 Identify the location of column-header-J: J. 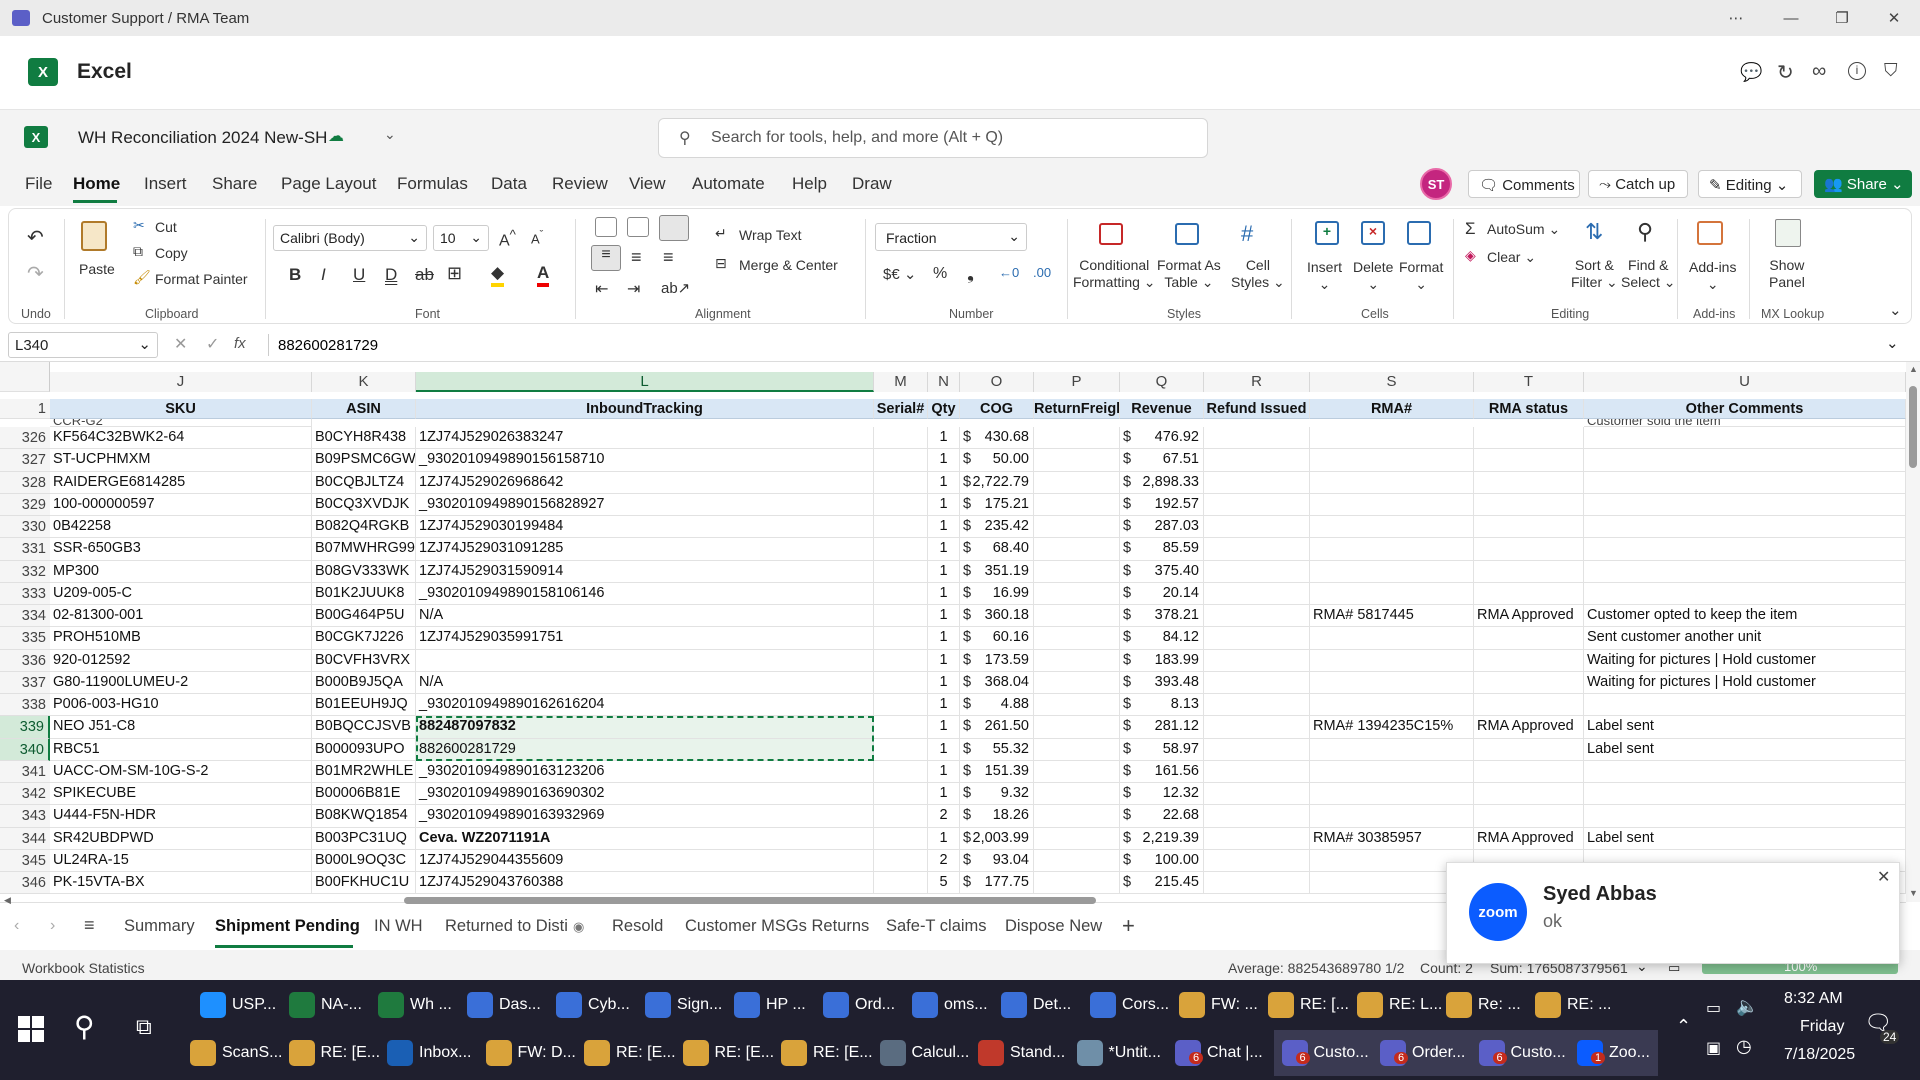
(181, 382).